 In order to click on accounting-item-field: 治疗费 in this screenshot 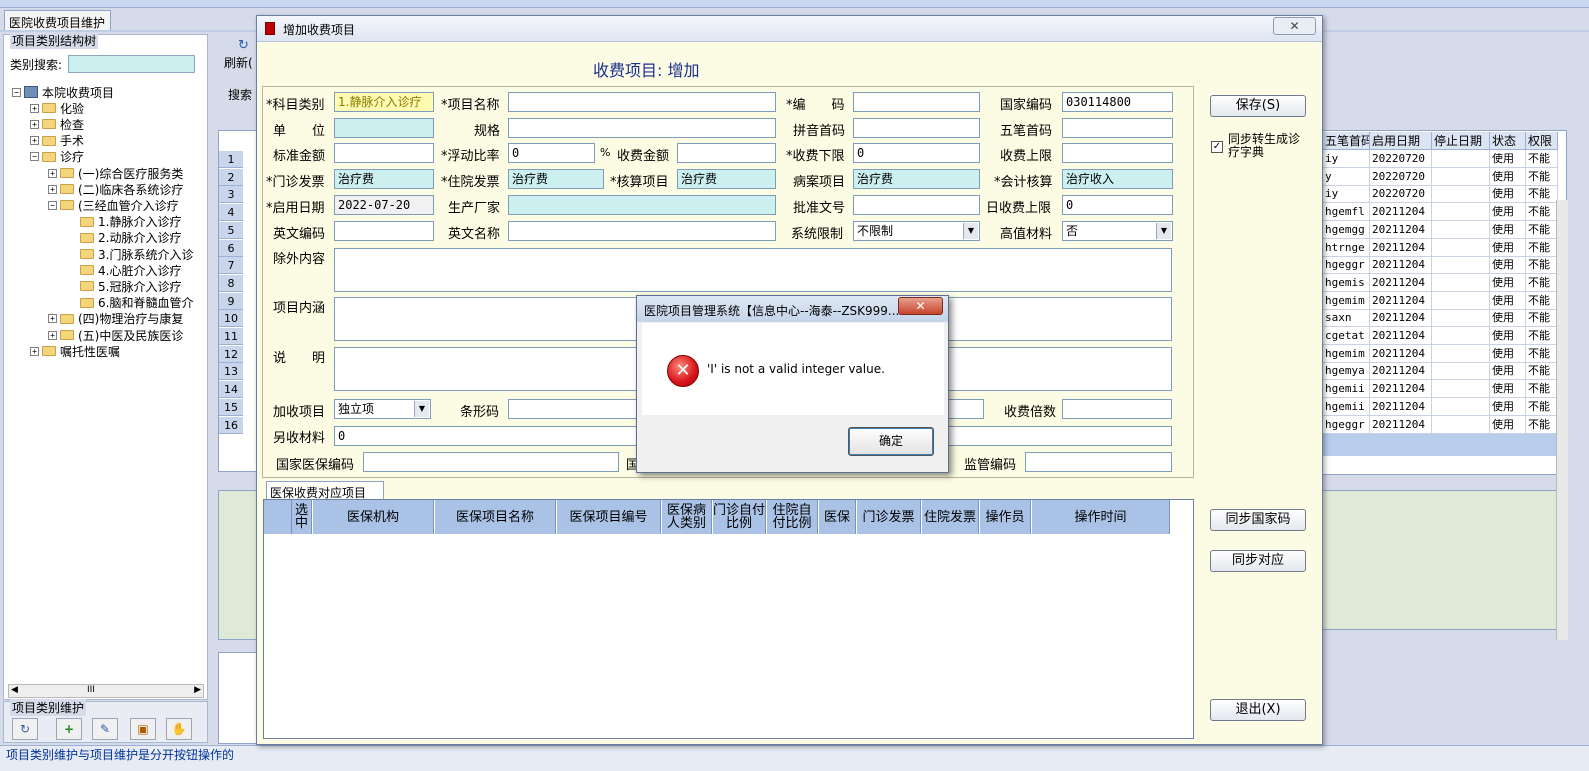, I will do `click(726, 179)`.